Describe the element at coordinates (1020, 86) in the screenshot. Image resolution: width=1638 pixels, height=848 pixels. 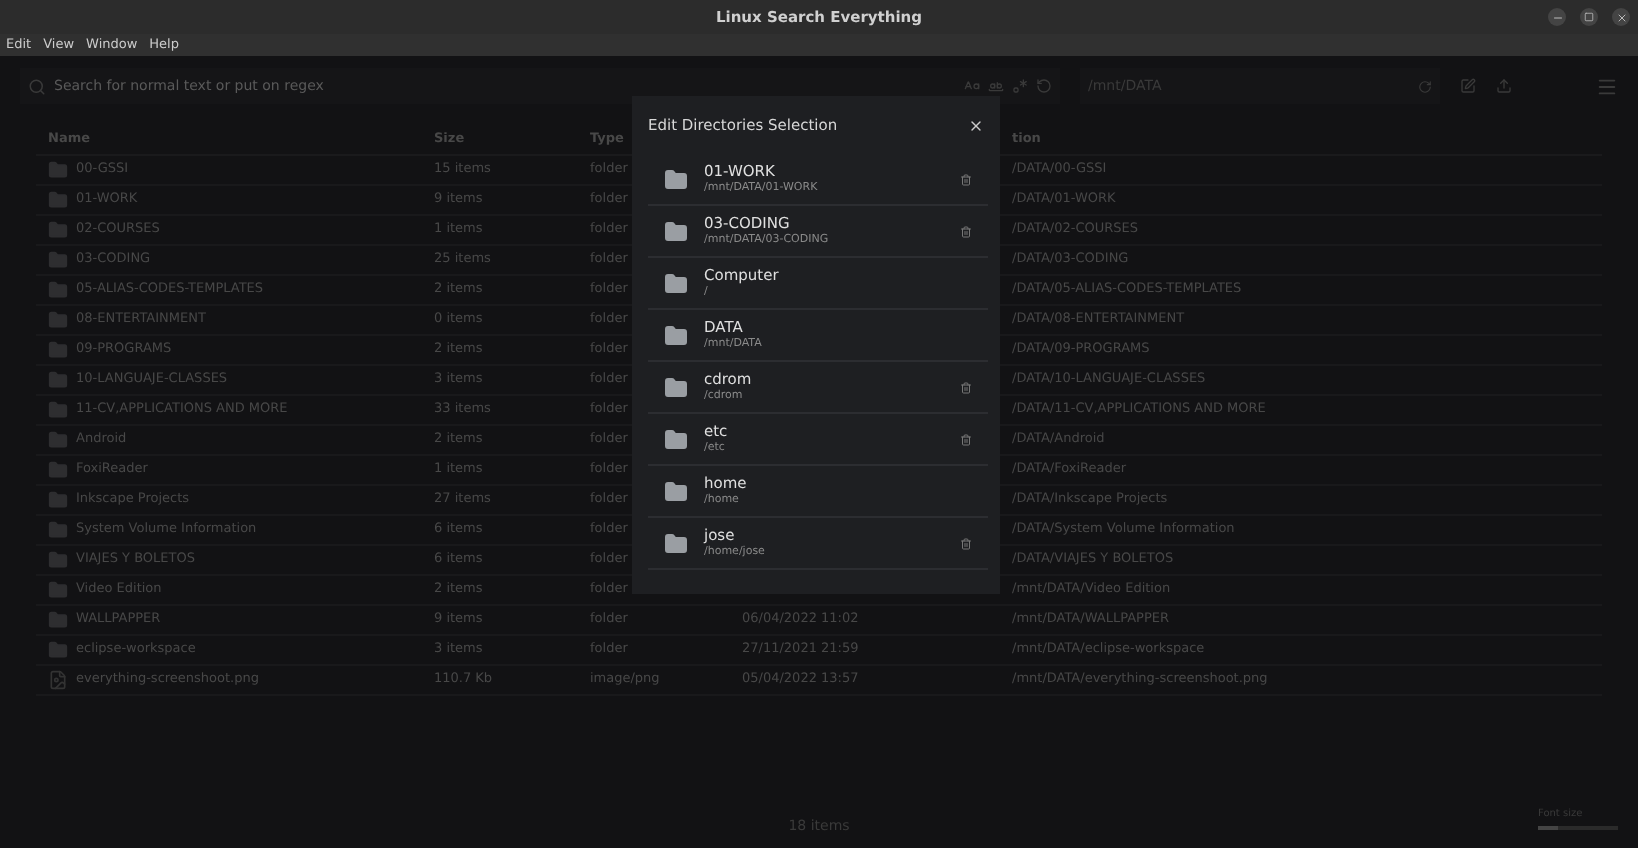
I see `regex-icon` at that location.